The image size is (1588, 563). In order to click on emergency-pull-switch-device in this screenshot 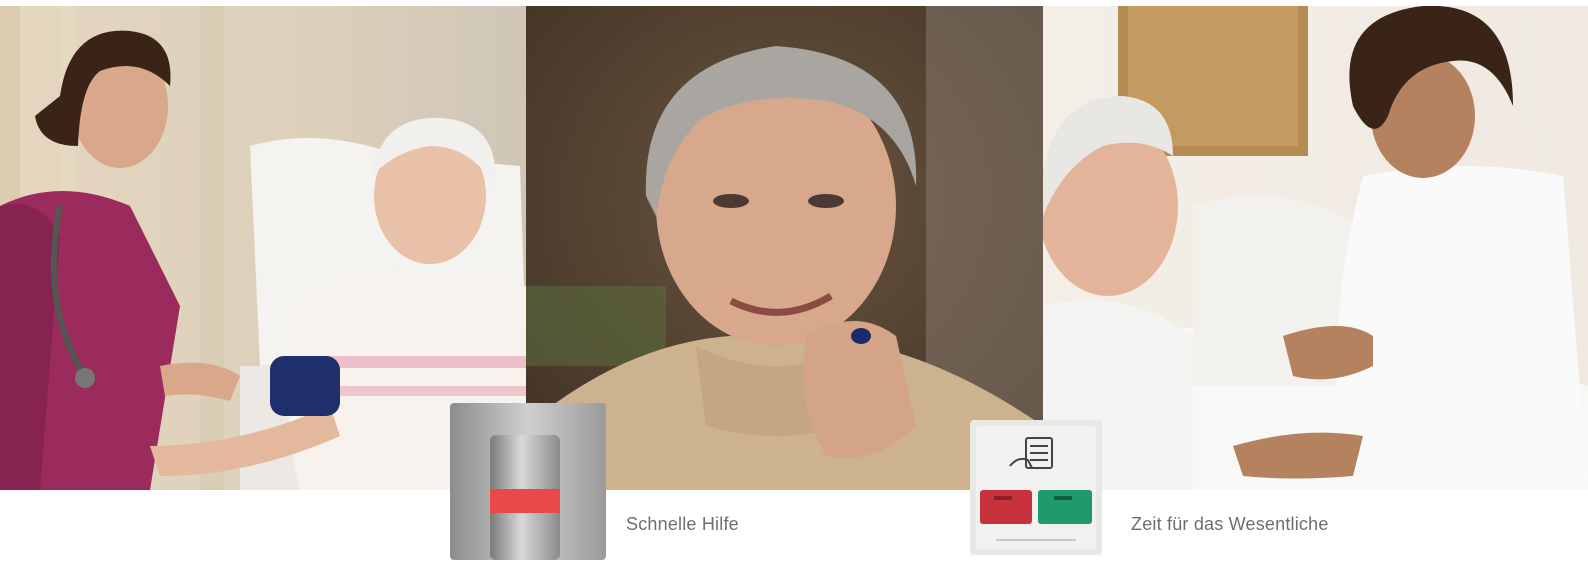, I will do `click(528, 481)`.